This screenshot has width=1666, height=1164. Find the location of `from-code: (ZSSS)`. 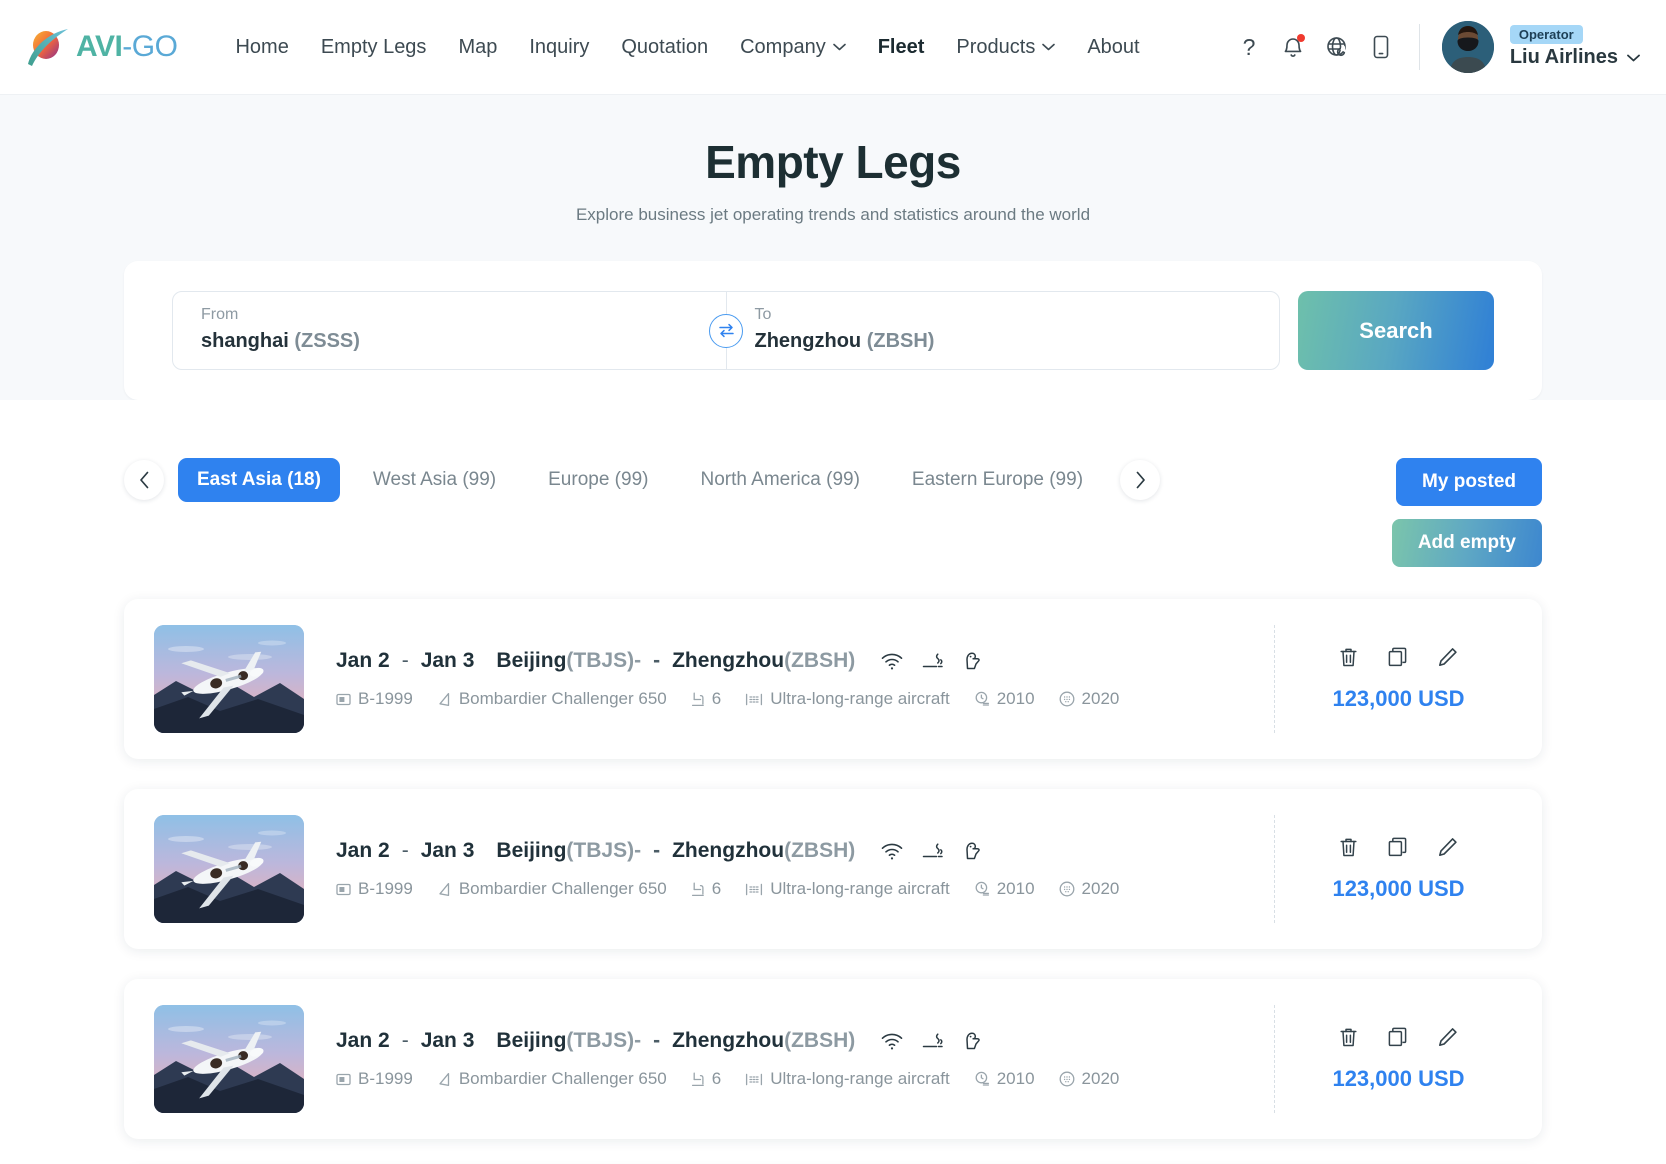

from-code: (ZSSS) is located at coordinates (327, 341).